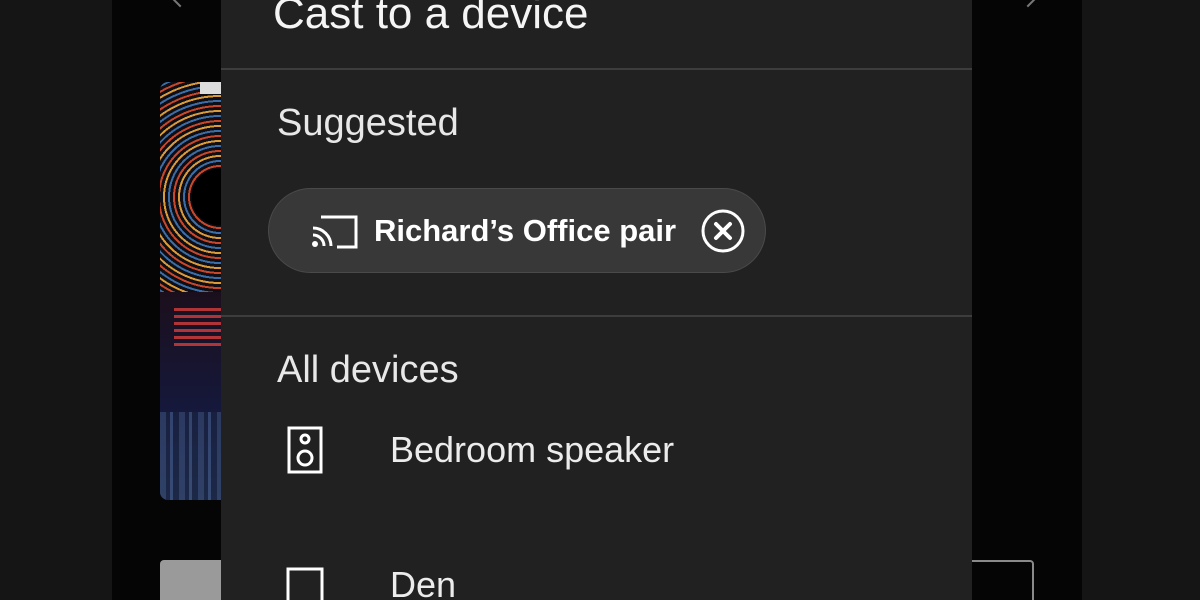 This screenshot has width=1200, height=600. Describe the element at coordinates (423, 582) in the screenshot. I see `device-name: Den` at that location.